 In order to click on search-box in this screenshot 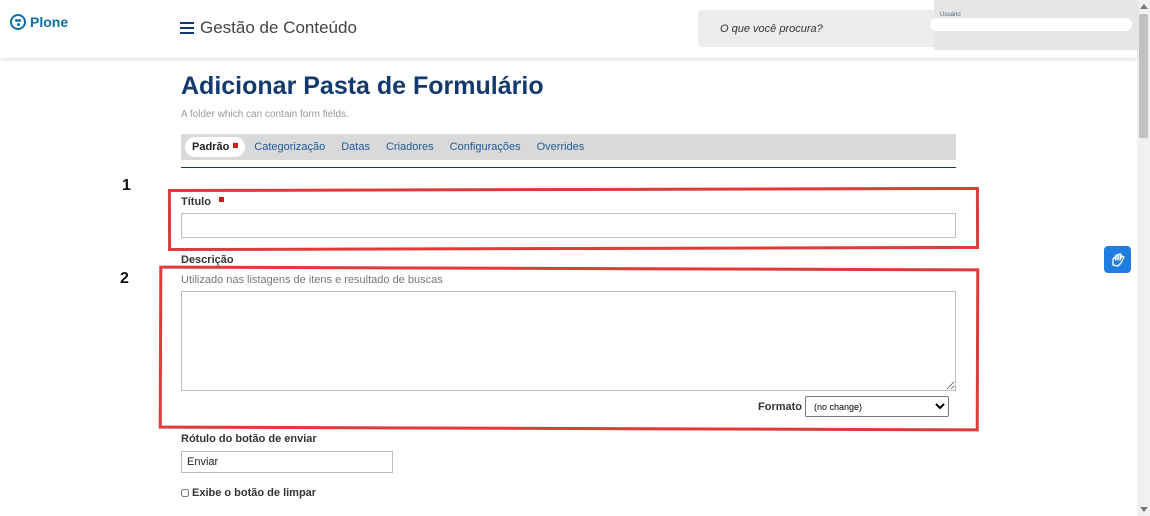, I will do `click(818, 28)`.